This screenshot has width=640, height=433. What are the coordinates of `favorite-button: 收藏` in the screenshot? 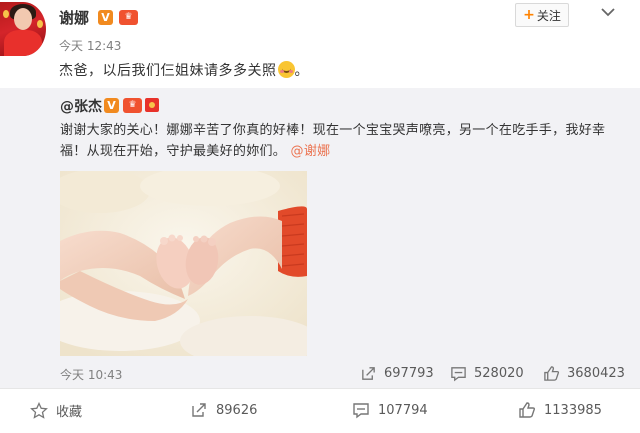 It's located at (56, 410).